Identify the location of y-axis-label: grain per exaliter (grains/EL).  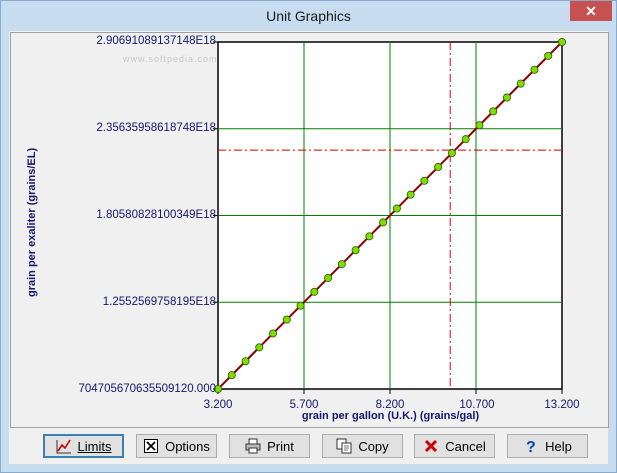
(32, 222).